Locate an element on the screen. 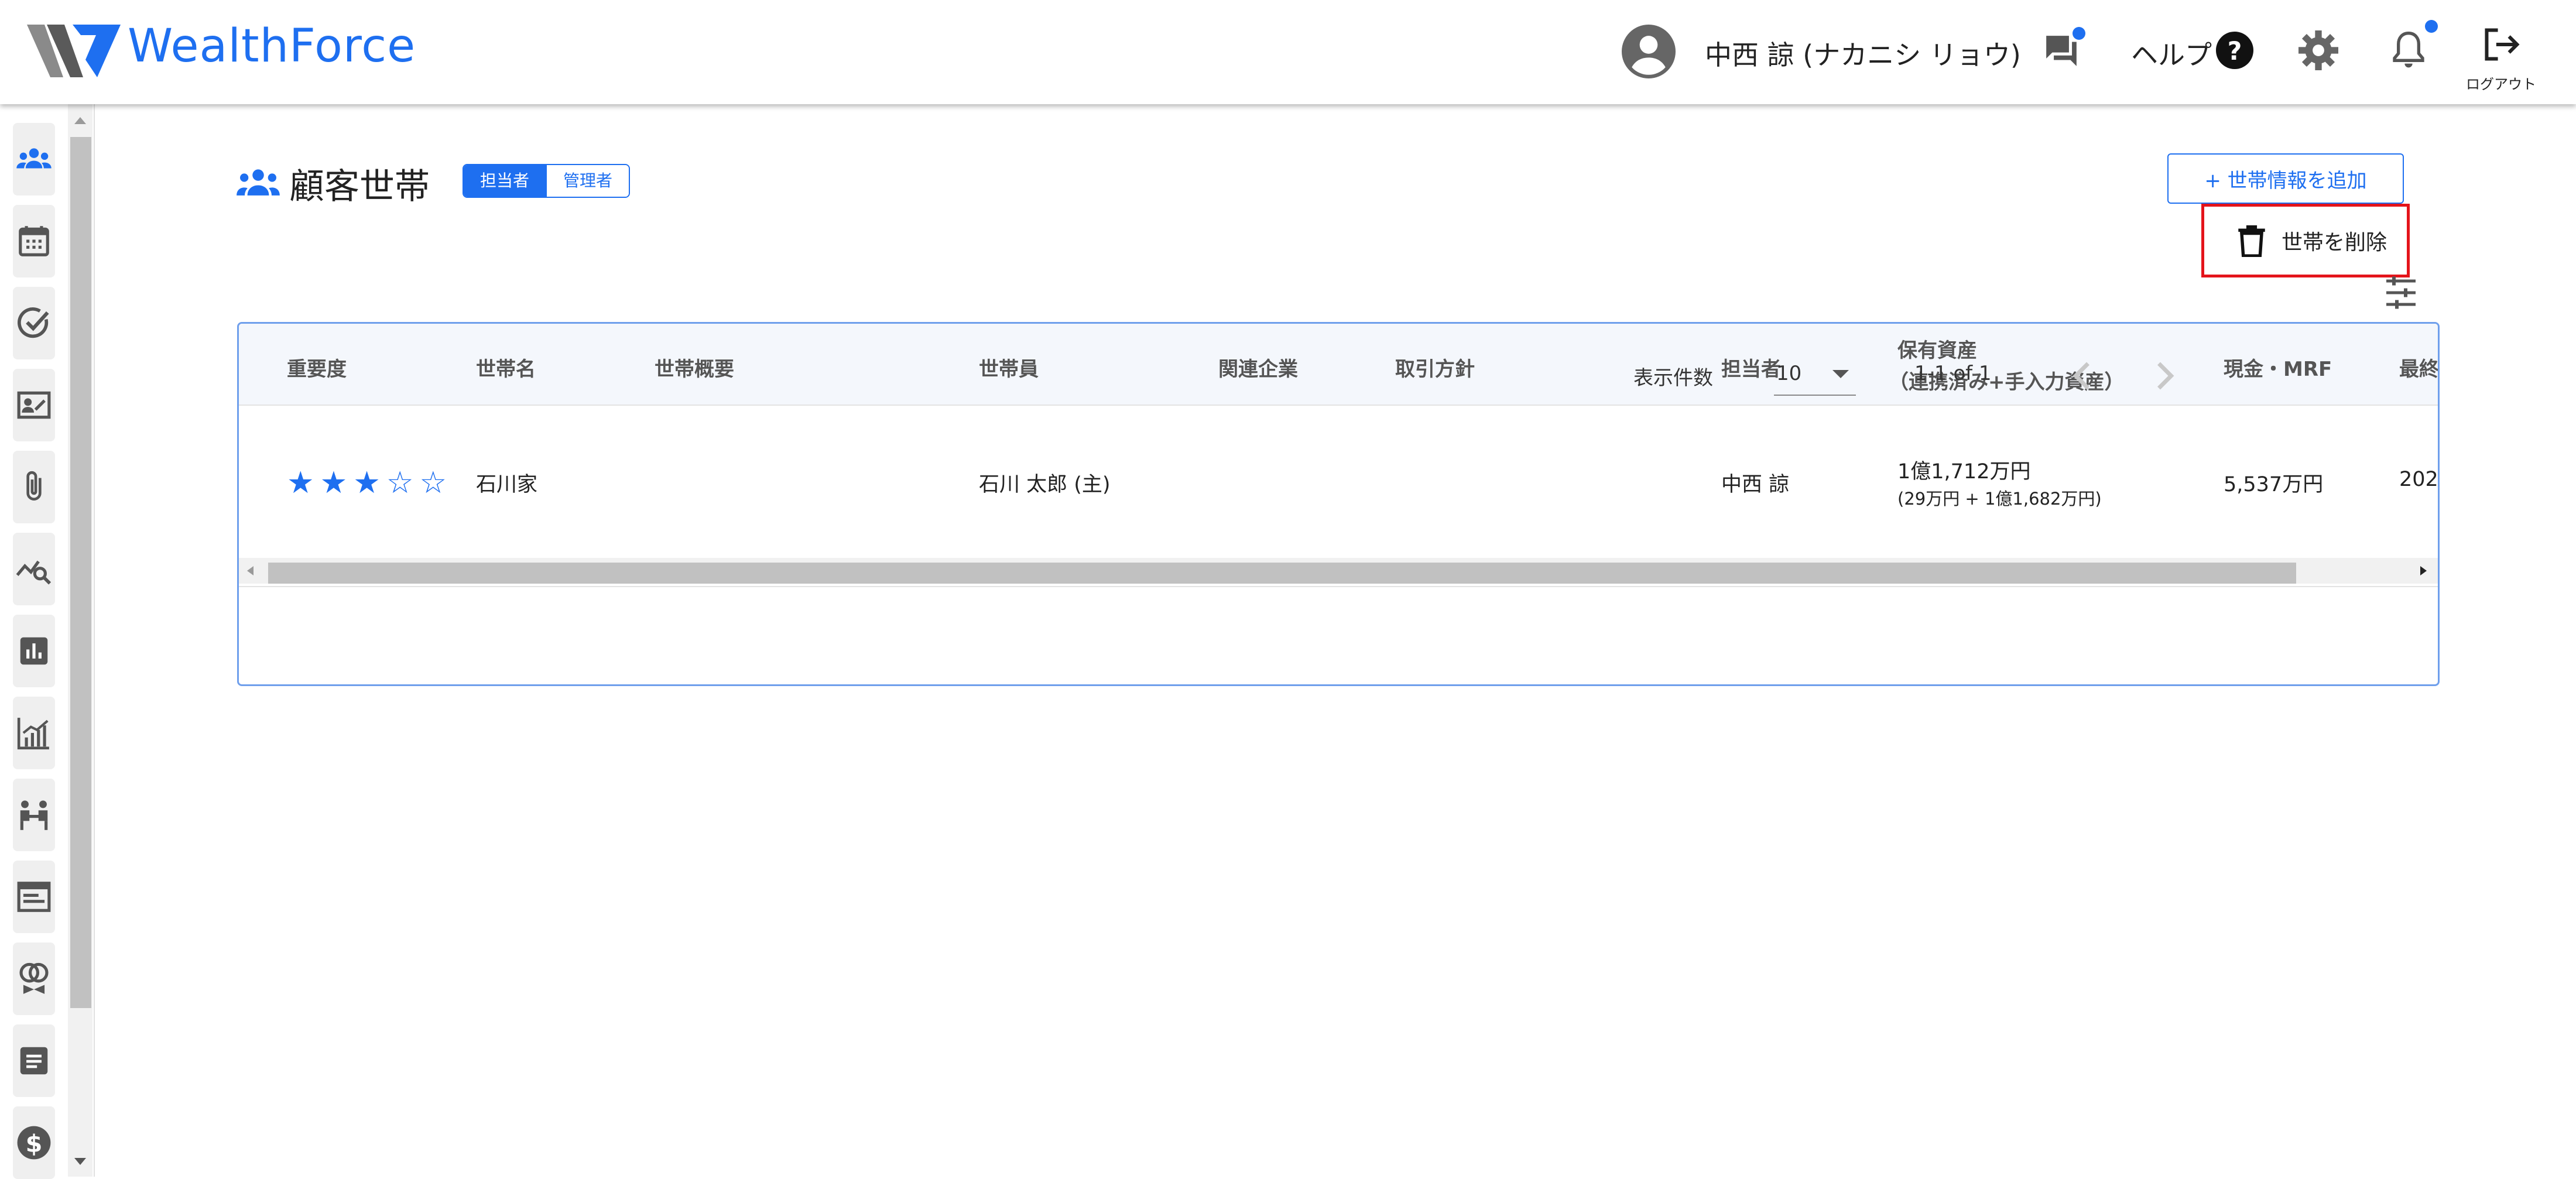 Image resolution: width=2576 pixels, height=1179 pixels. sidebar-item-notes is located at coordinates (34, 1060).